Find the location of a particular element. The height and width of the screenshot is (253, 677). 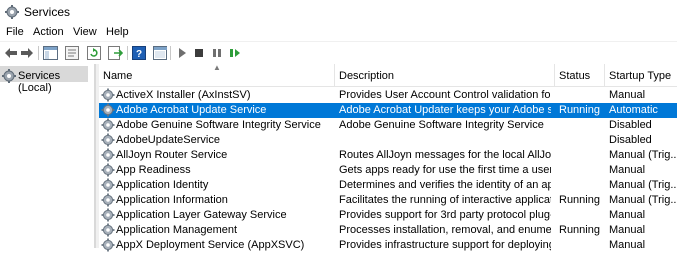

console-tree: Services (Local) is located at coordinates (47, 156).